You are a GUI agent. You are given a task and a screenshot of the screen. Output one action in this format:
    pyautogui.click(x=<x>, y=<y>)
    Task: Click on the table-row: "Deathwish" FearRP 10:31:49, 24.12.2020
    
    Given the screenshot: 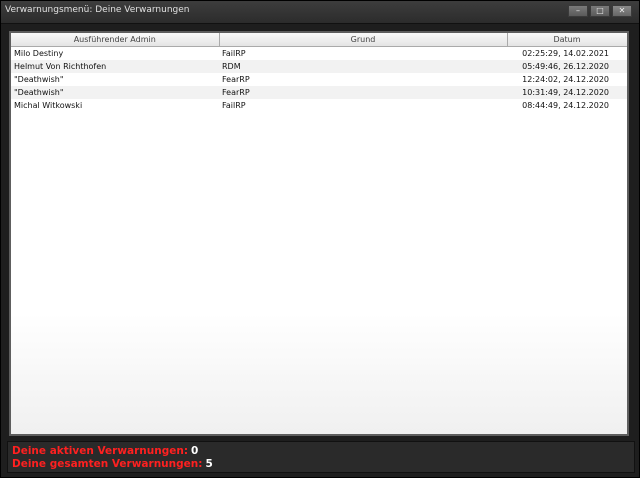 What is the action you would take?
    pyautogui.click(x=319, y=92)
    